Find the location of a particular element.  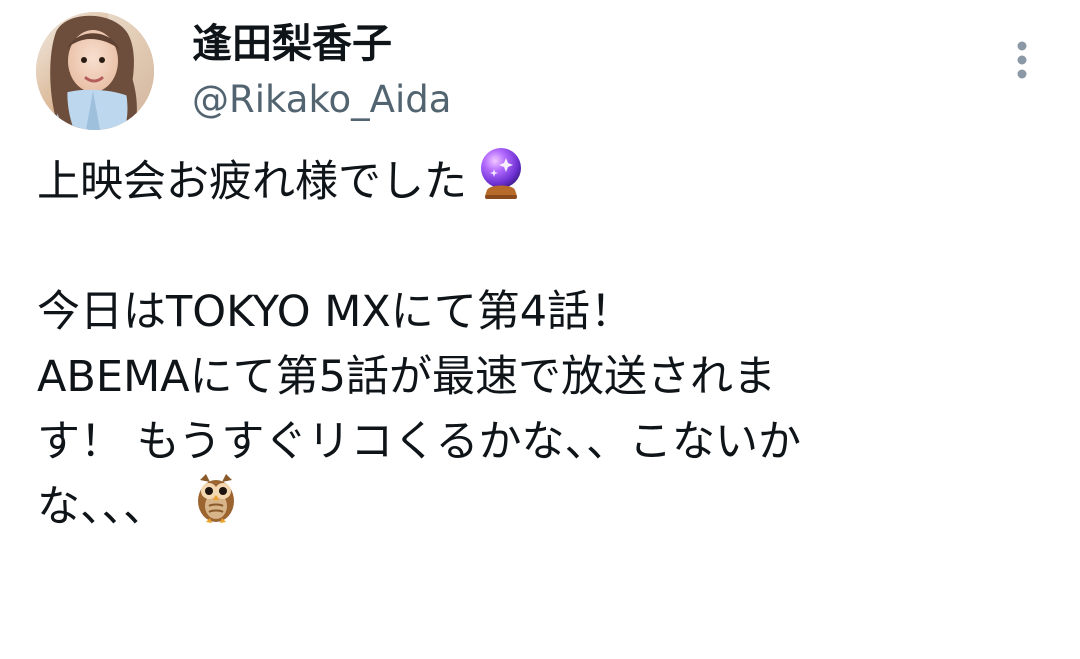

more-options-button is located at coordinates (1022, 60).